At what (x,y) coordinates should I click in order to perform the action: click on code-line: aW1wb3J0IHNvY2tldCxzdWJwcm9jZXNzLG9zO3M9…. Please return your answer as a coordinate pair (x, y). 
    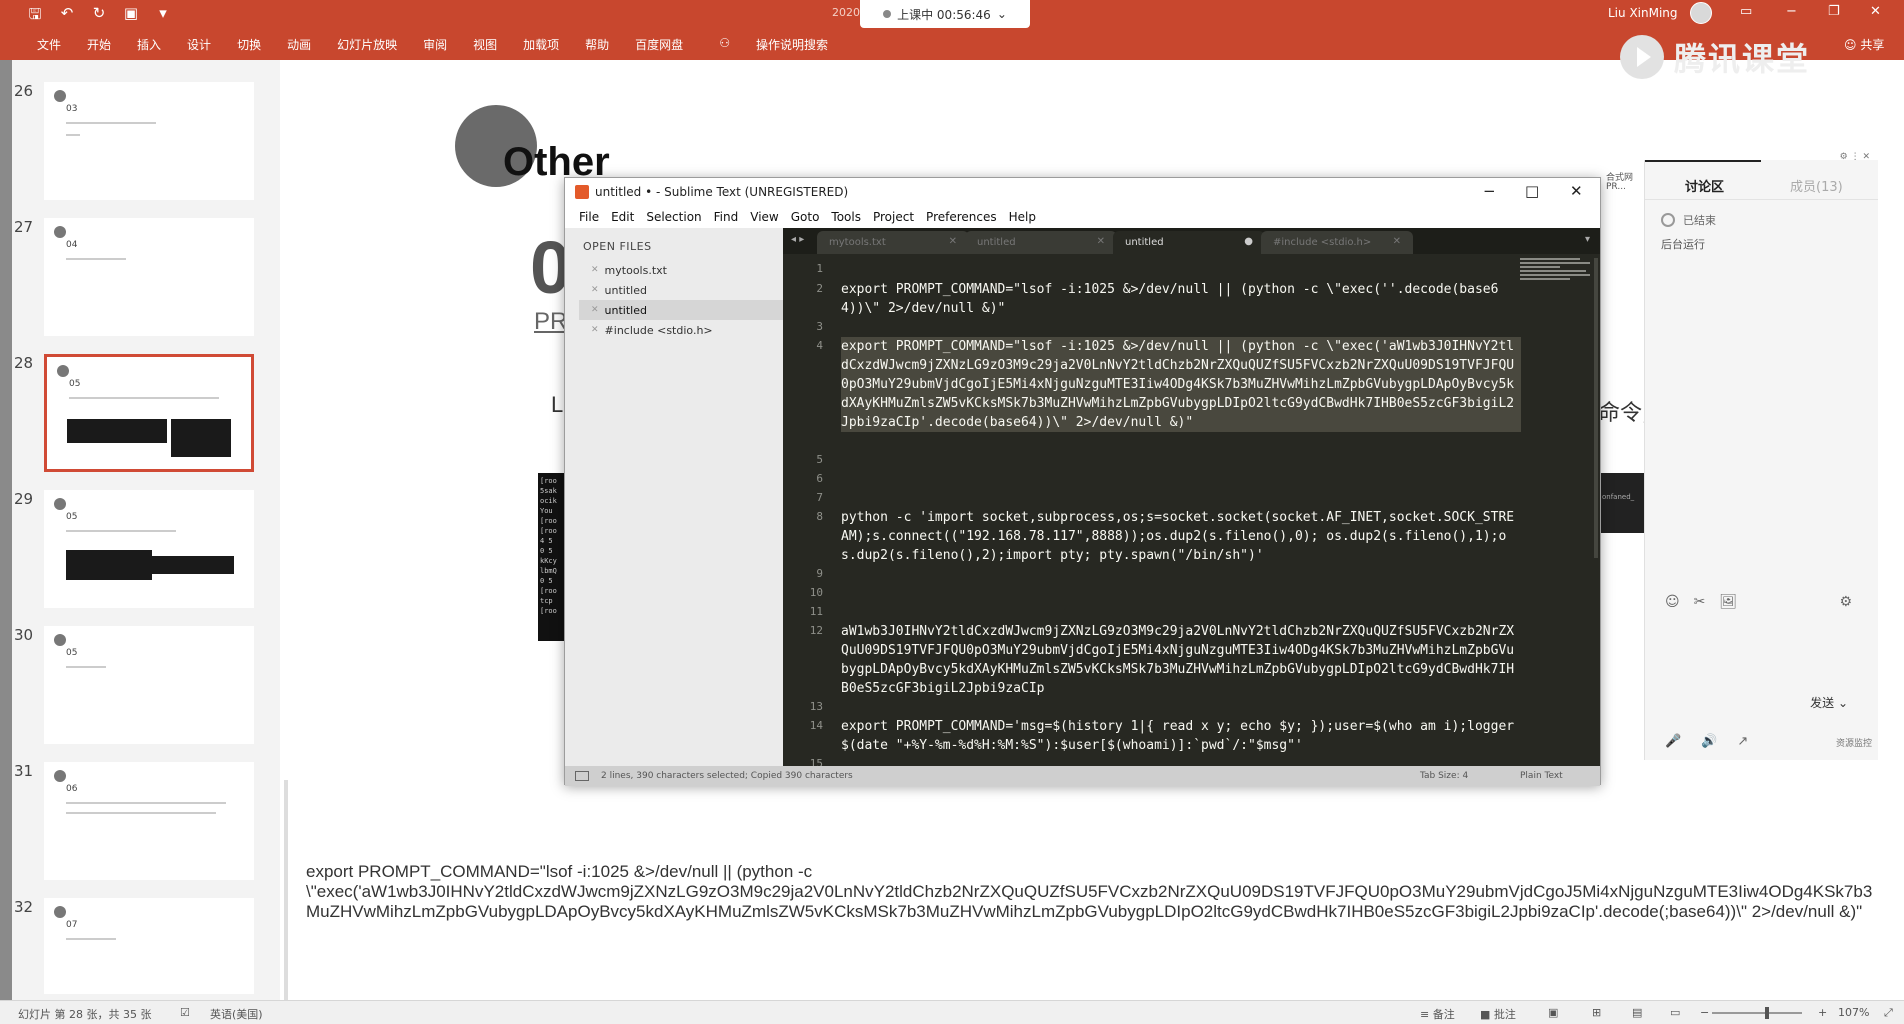
    Looking at the image, I should click on (1181, 660).